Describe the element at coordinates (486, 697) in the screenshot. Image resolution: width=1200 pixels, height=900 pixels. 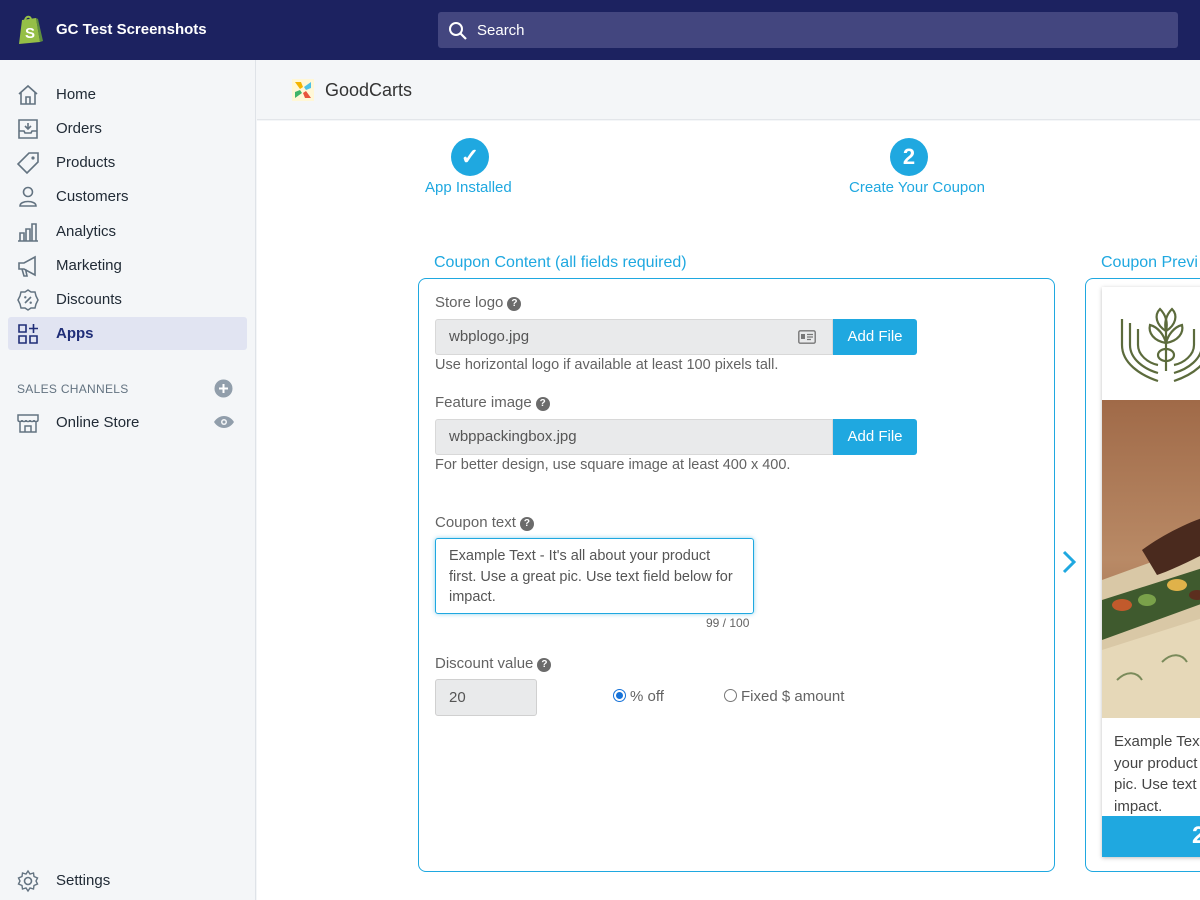
I see `discount-value-input: 20` at that location.